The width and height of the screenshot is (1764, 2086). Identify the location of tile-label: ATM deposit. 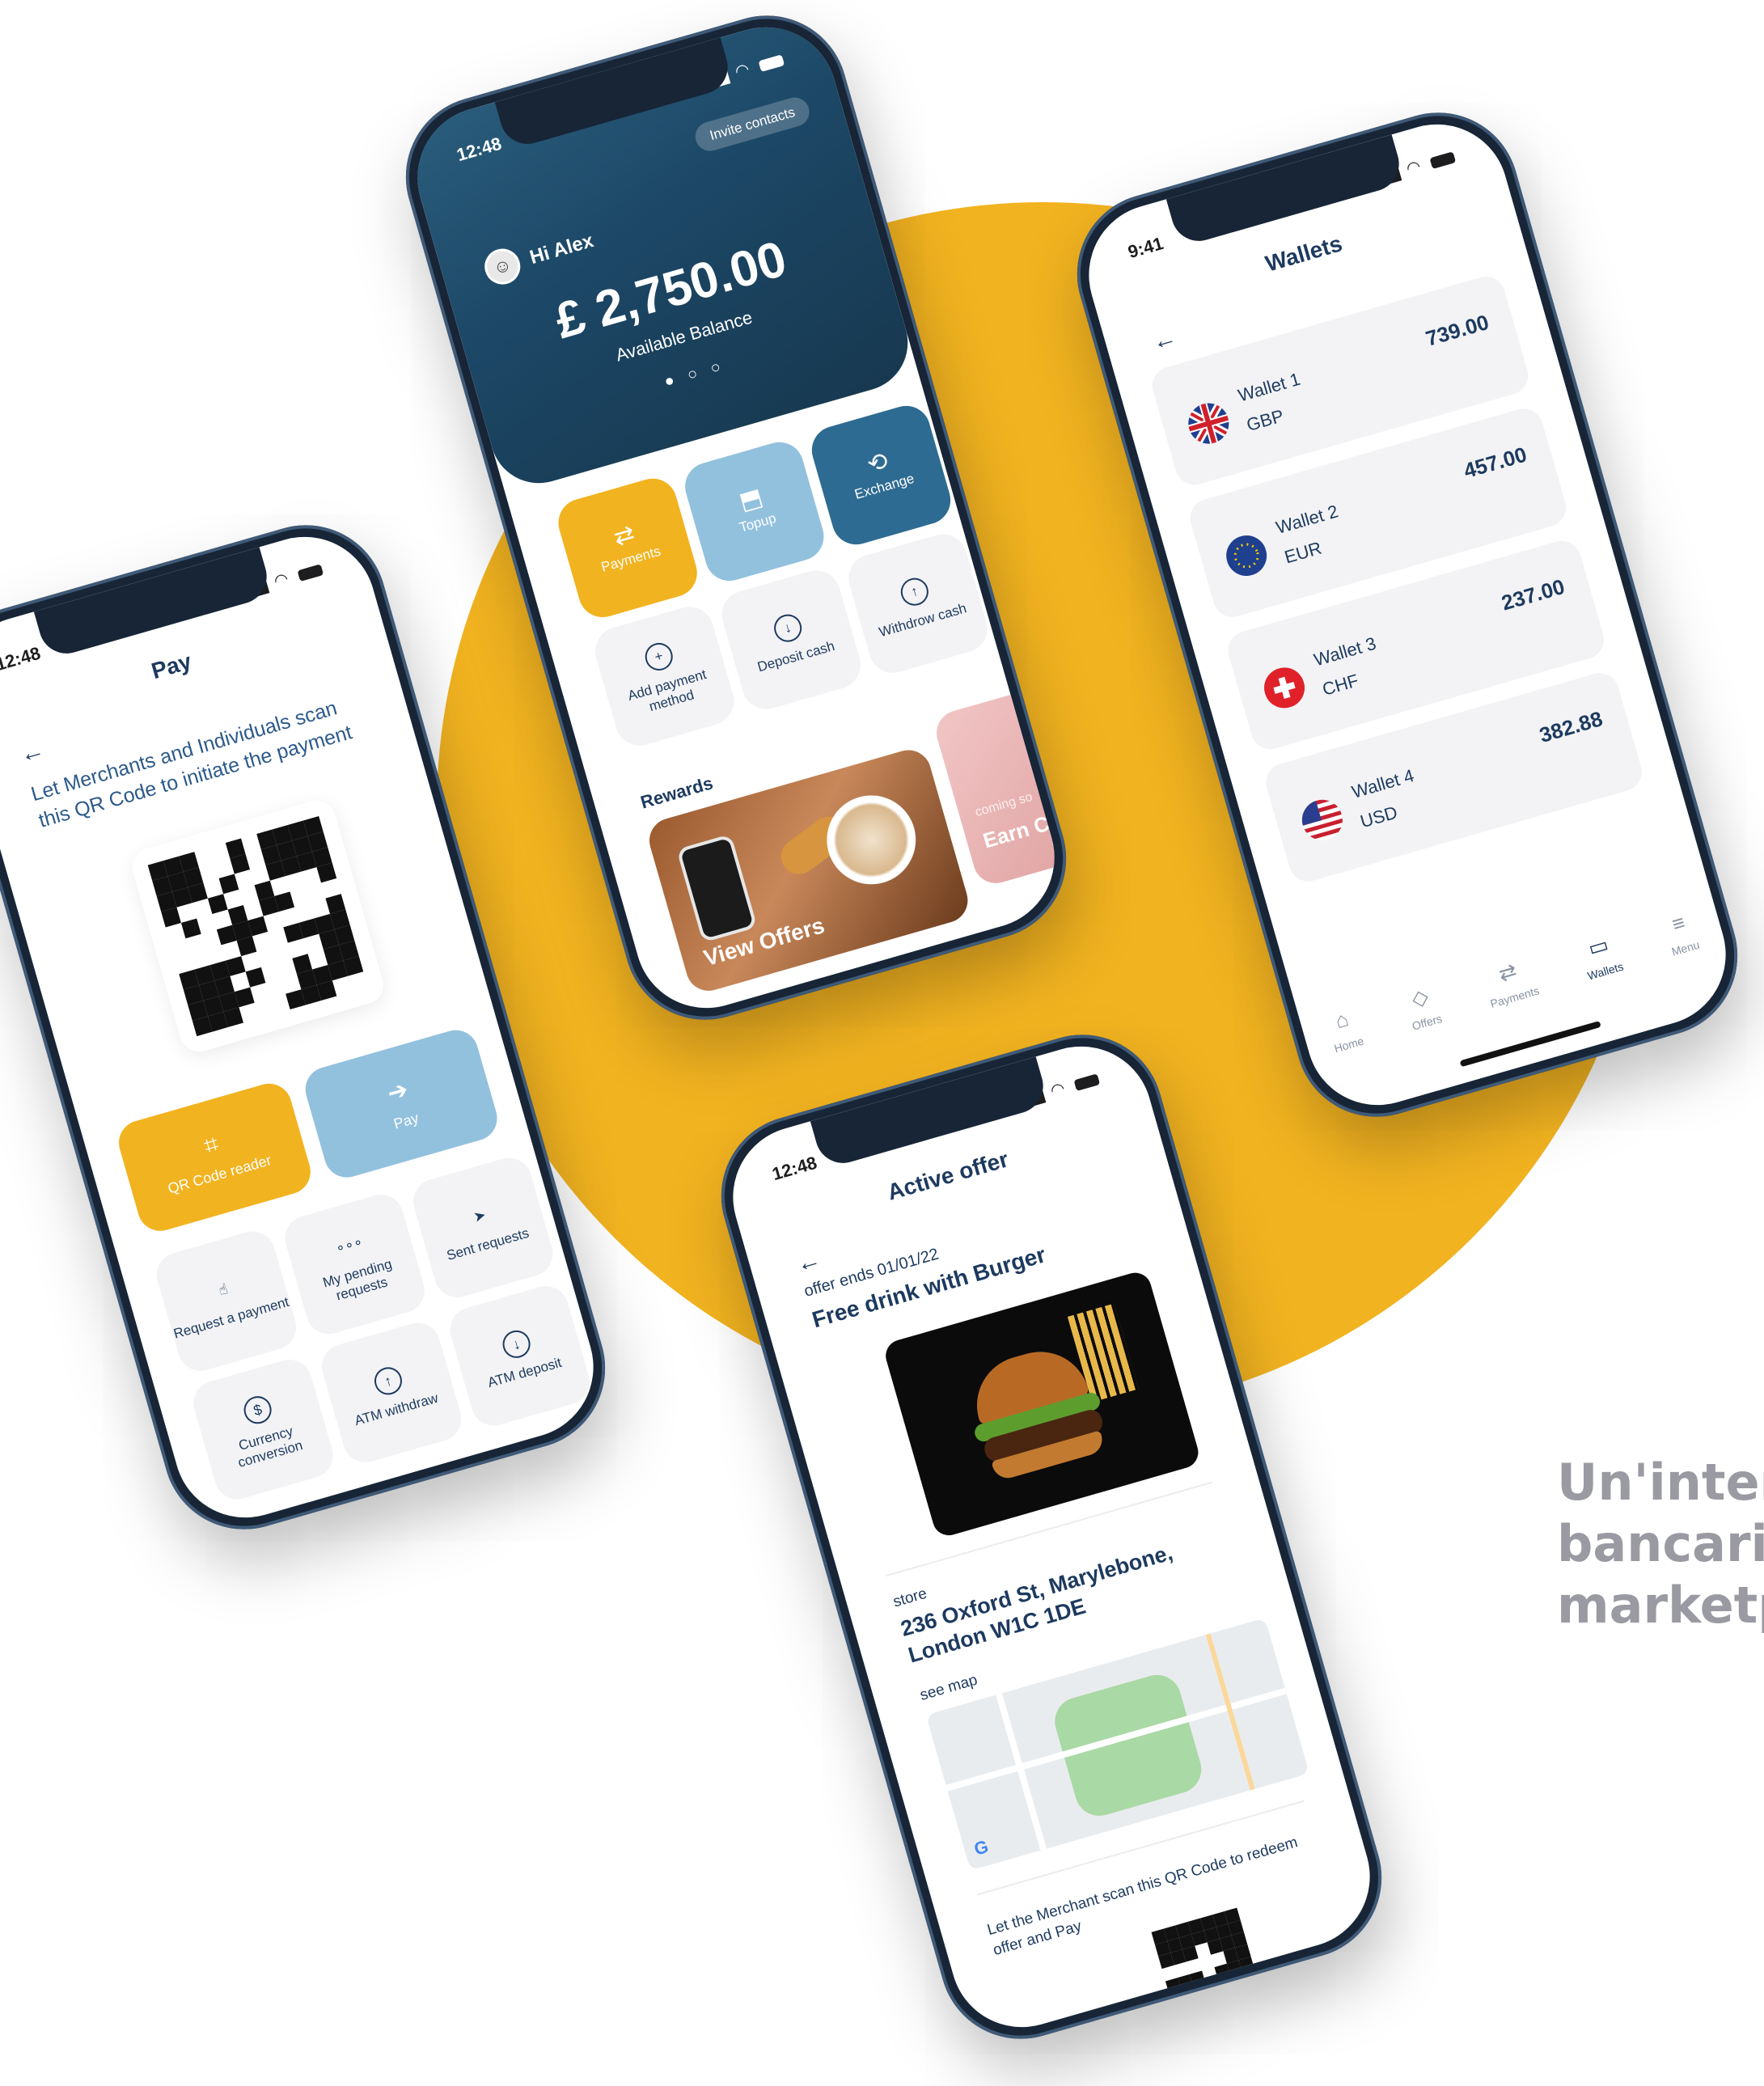
(525, 1372).